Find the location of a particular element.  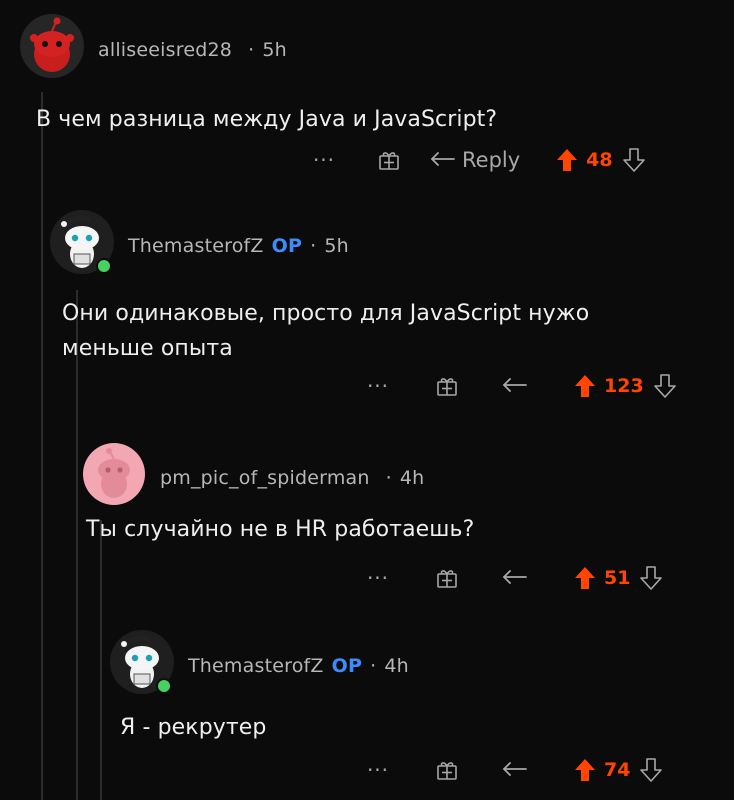

vote-score: 123 is located at coordinates (624, 386).